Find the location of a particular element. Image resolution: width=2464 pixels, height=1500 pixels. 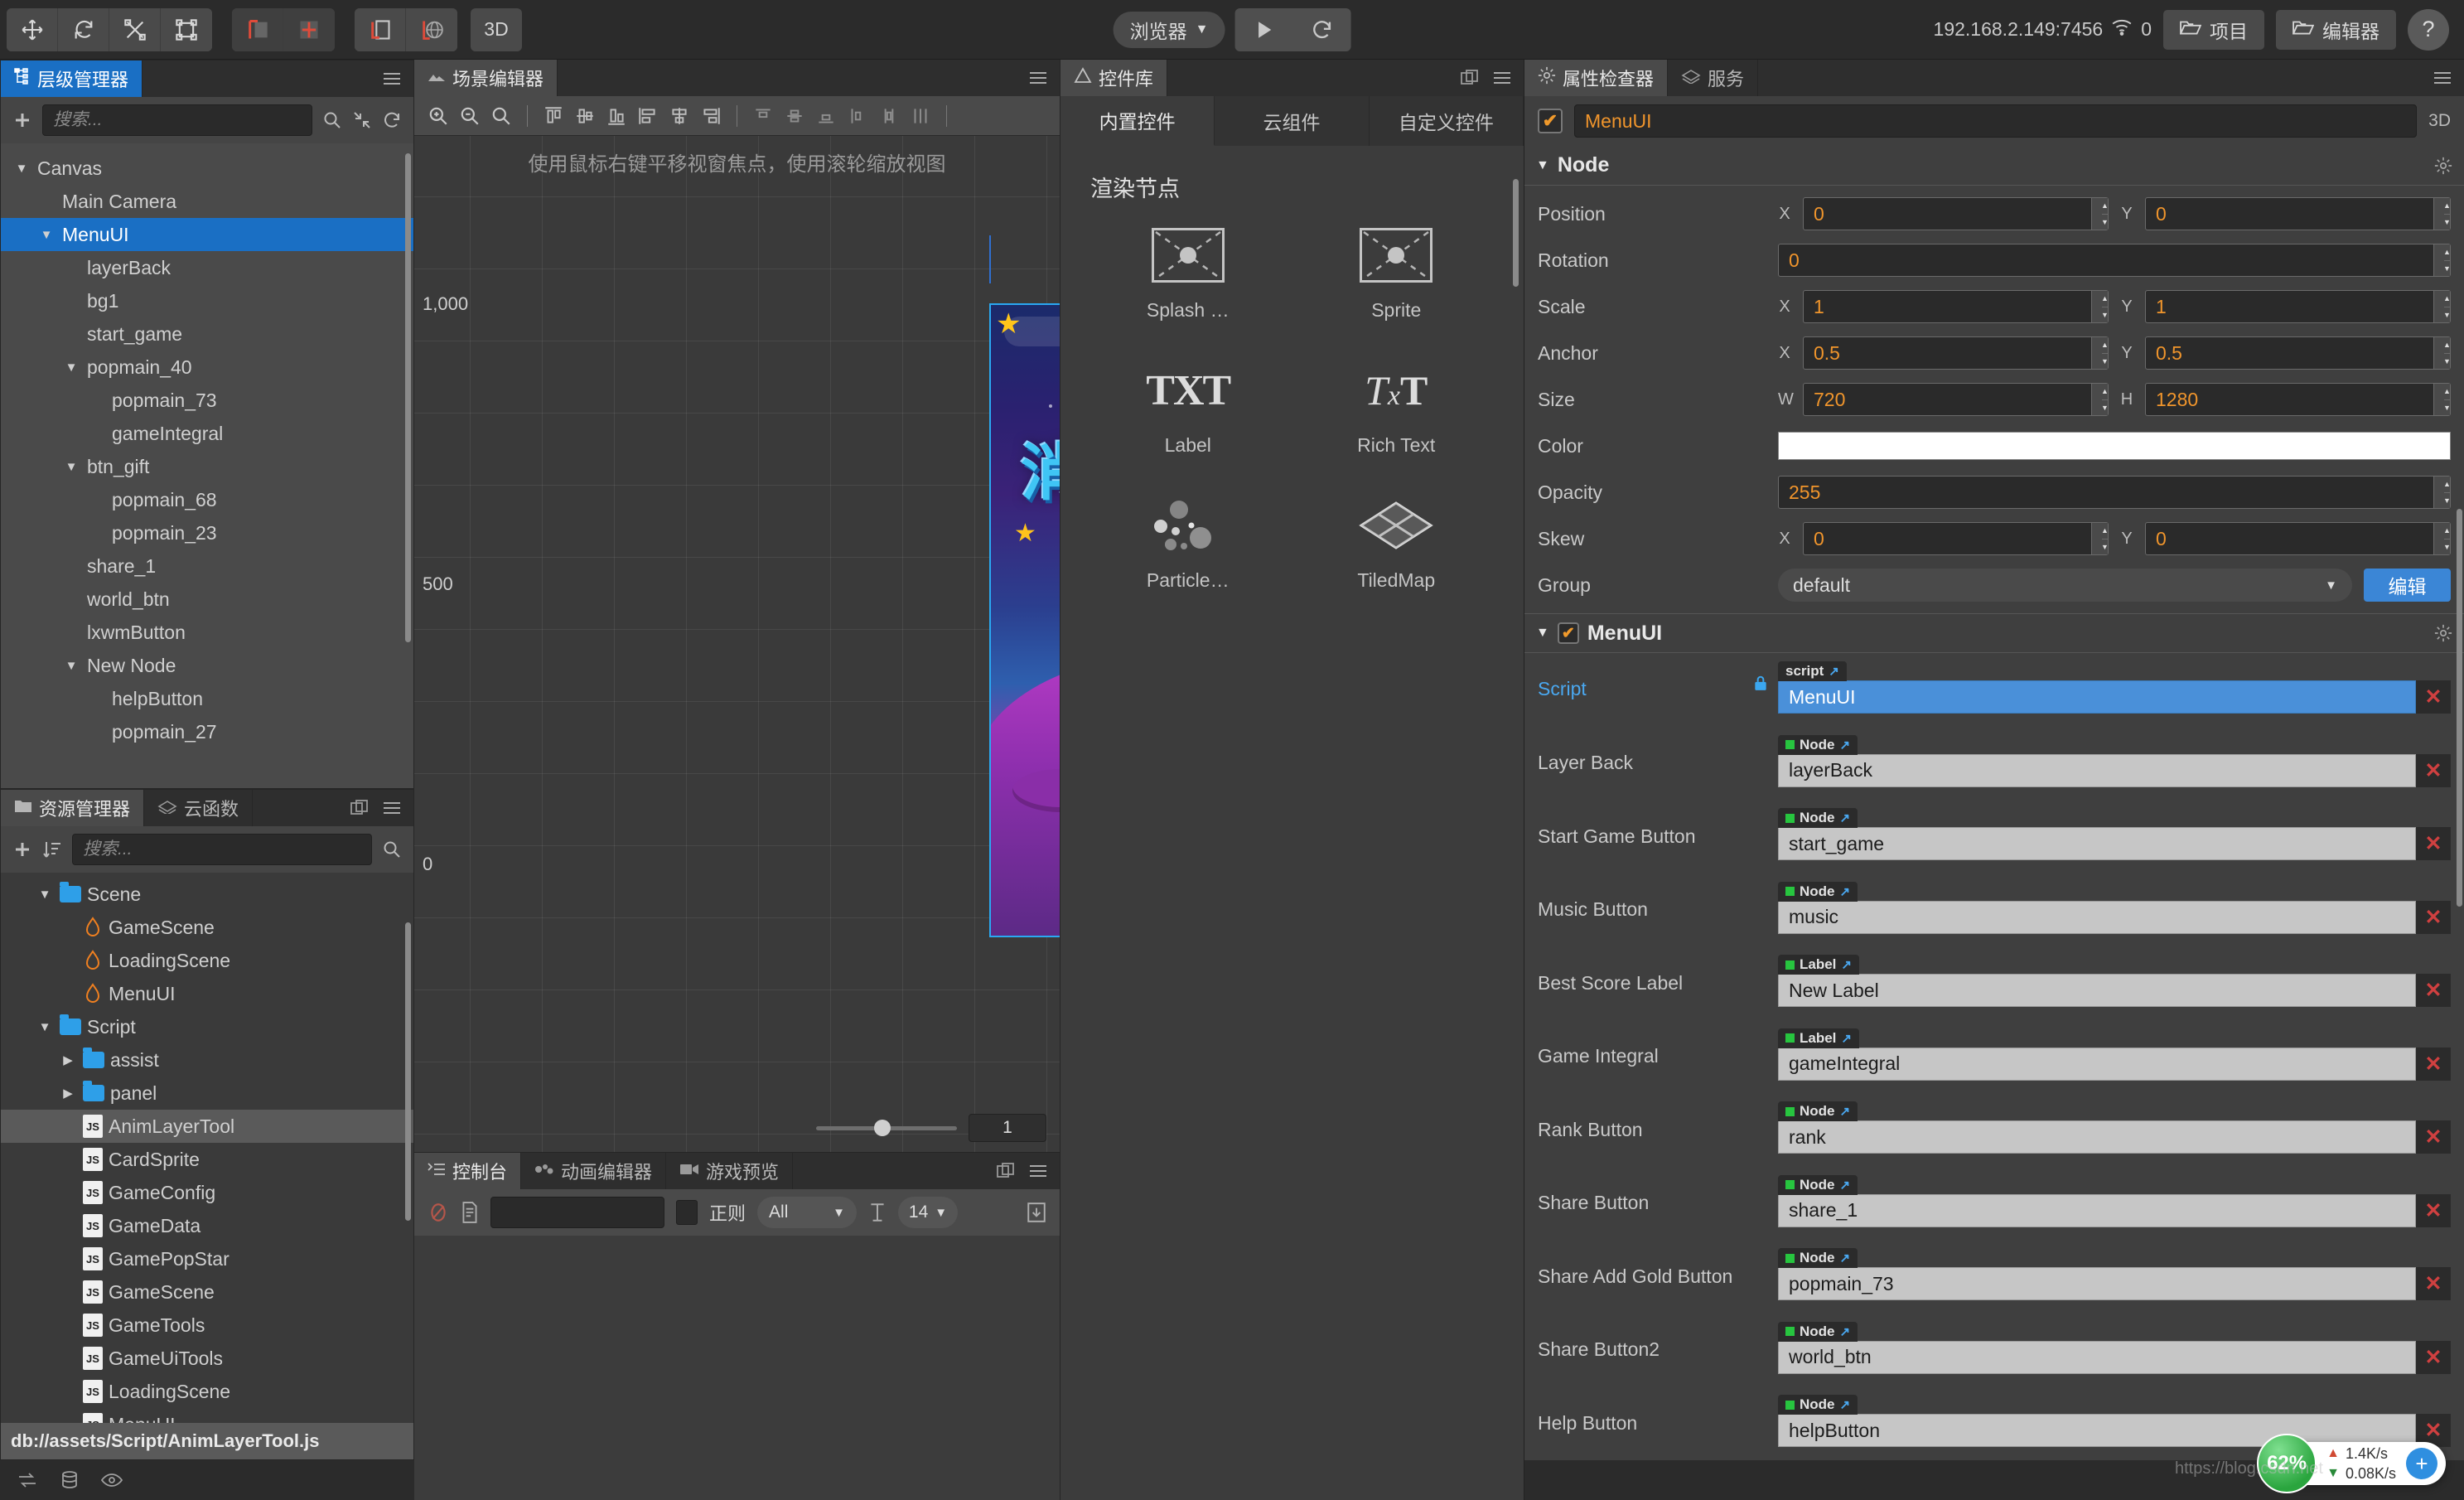

globe-icon is located at coordinates (431, 29).